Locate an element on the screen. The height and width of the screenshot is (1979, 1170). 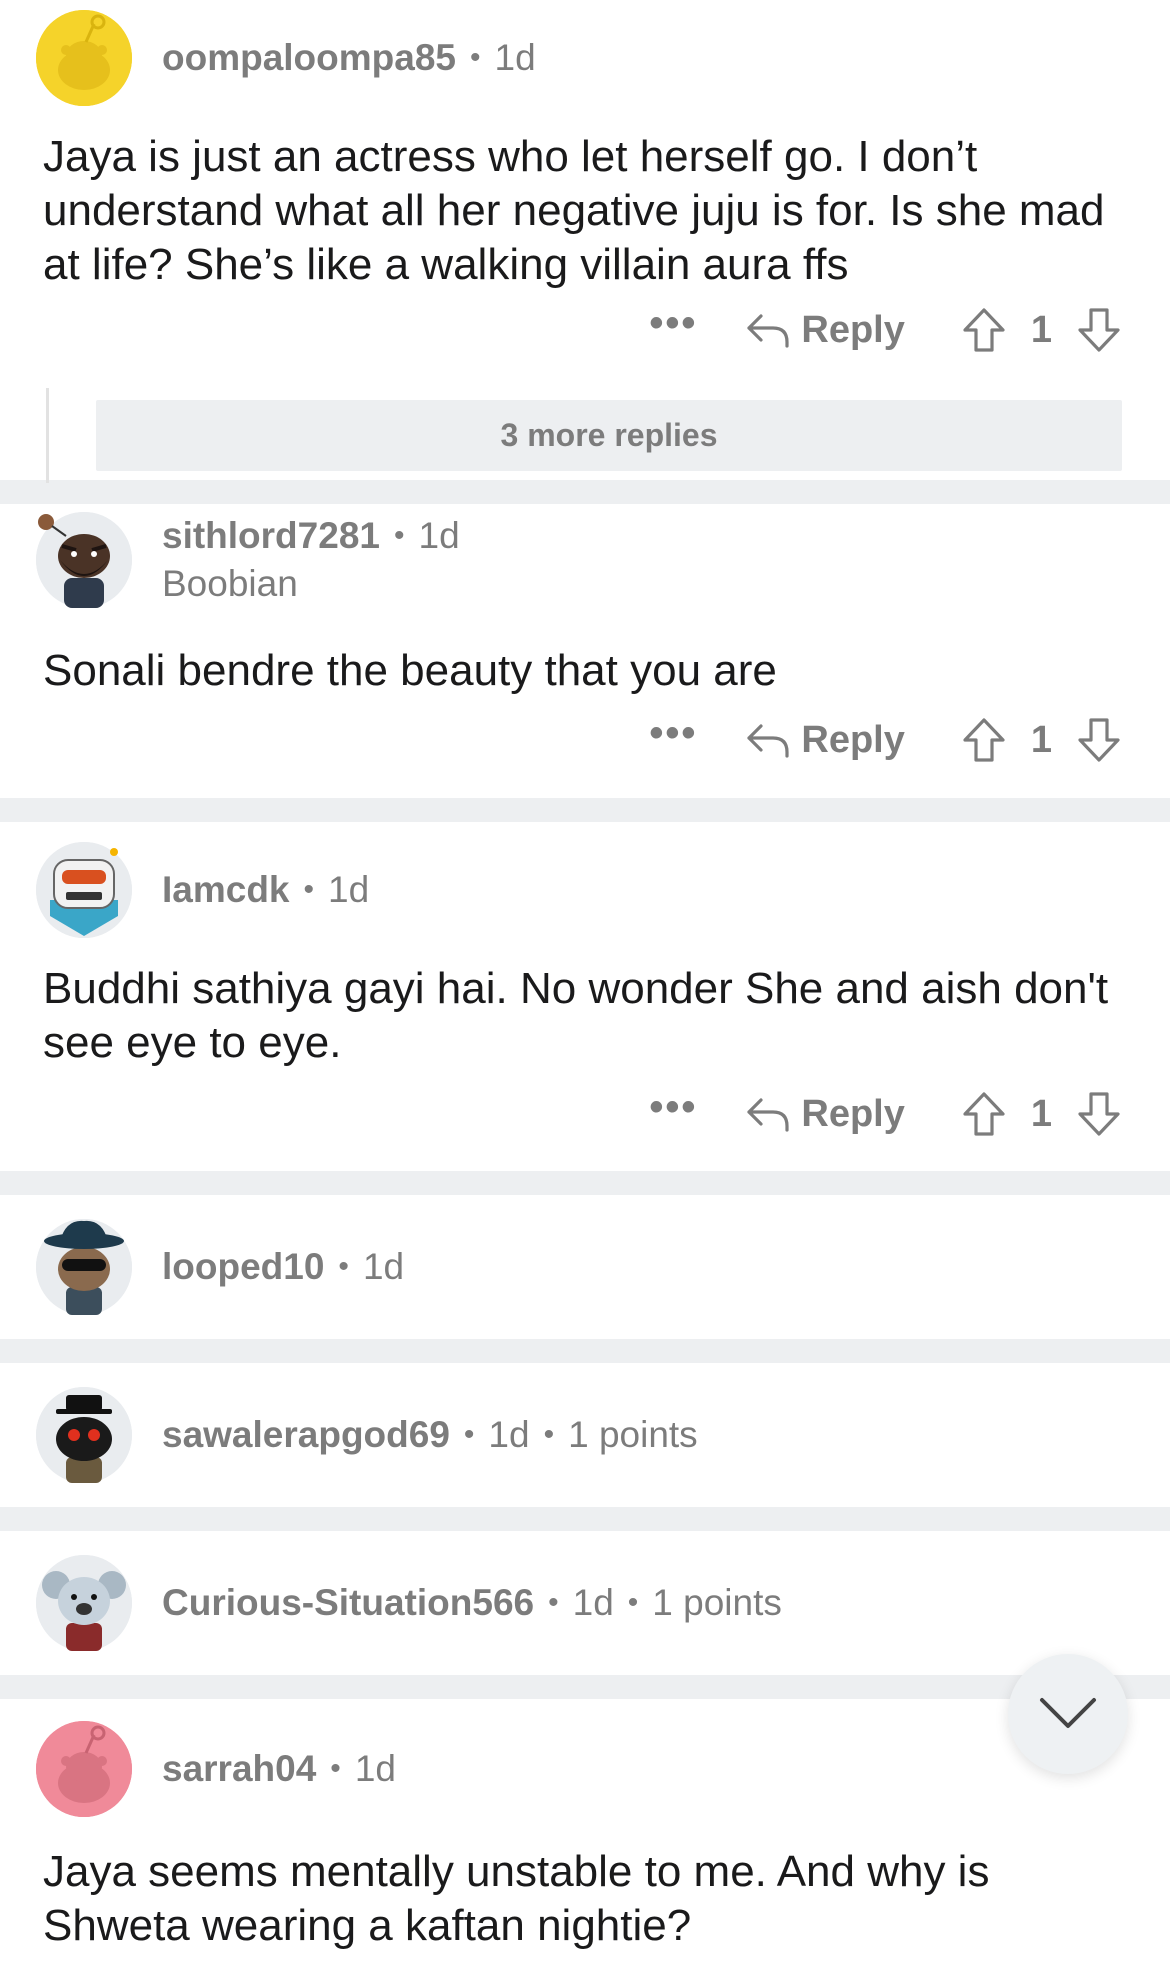
username: sawalerapgod69 is located at coordinates (306, 1435).